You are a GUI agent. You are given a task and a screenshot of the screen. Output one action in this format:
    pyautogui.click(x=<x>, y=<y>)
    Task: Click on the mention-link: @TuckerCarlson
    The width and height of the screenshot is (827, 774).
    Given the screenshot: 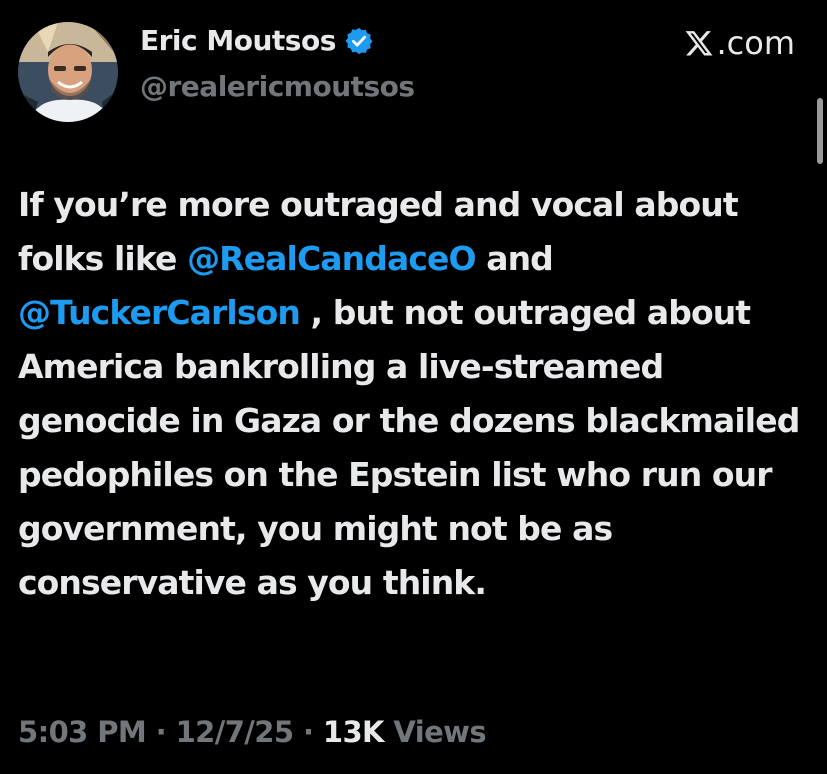 What is the action you would take?
    pyautogui.click(x=159, y=312)
    